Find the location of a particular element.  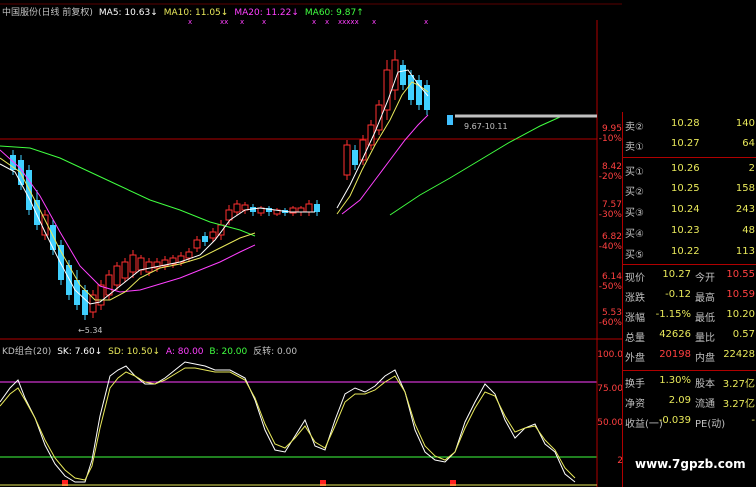

quote-row-l1: 涨幅 is located at coordinates (635, 318).